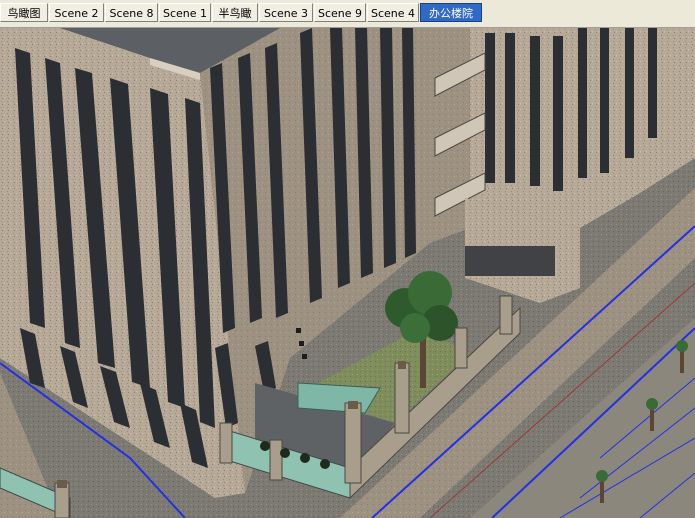 The height and width of the screenshot is (518, 695). I want to click on scene-tab-aerial-view: 鸟瞰图, so click(24, 12).